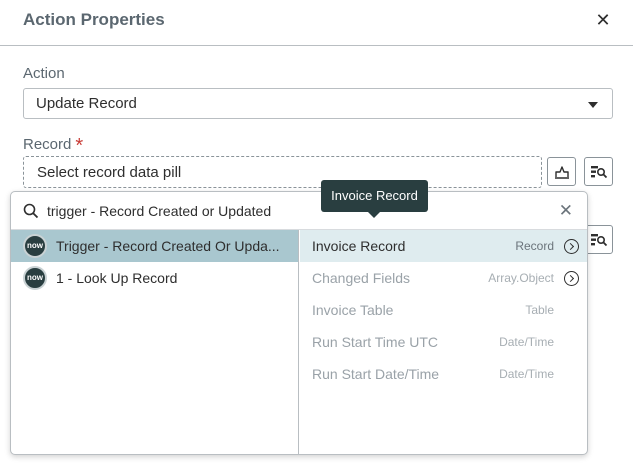 The height and width of the screenshot is (469, 633). I want to click on field-item-run-start-date-time: Run Start Date/Time Date/Time, so click(443, 374).